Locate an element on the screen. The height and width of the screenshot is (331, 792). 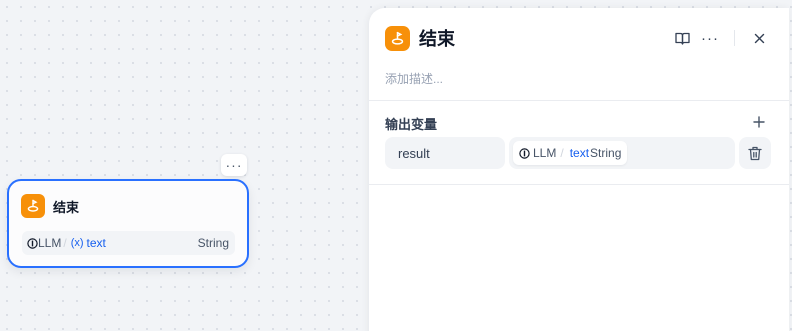
delete-variable-button is located at coordinates (755, 153).